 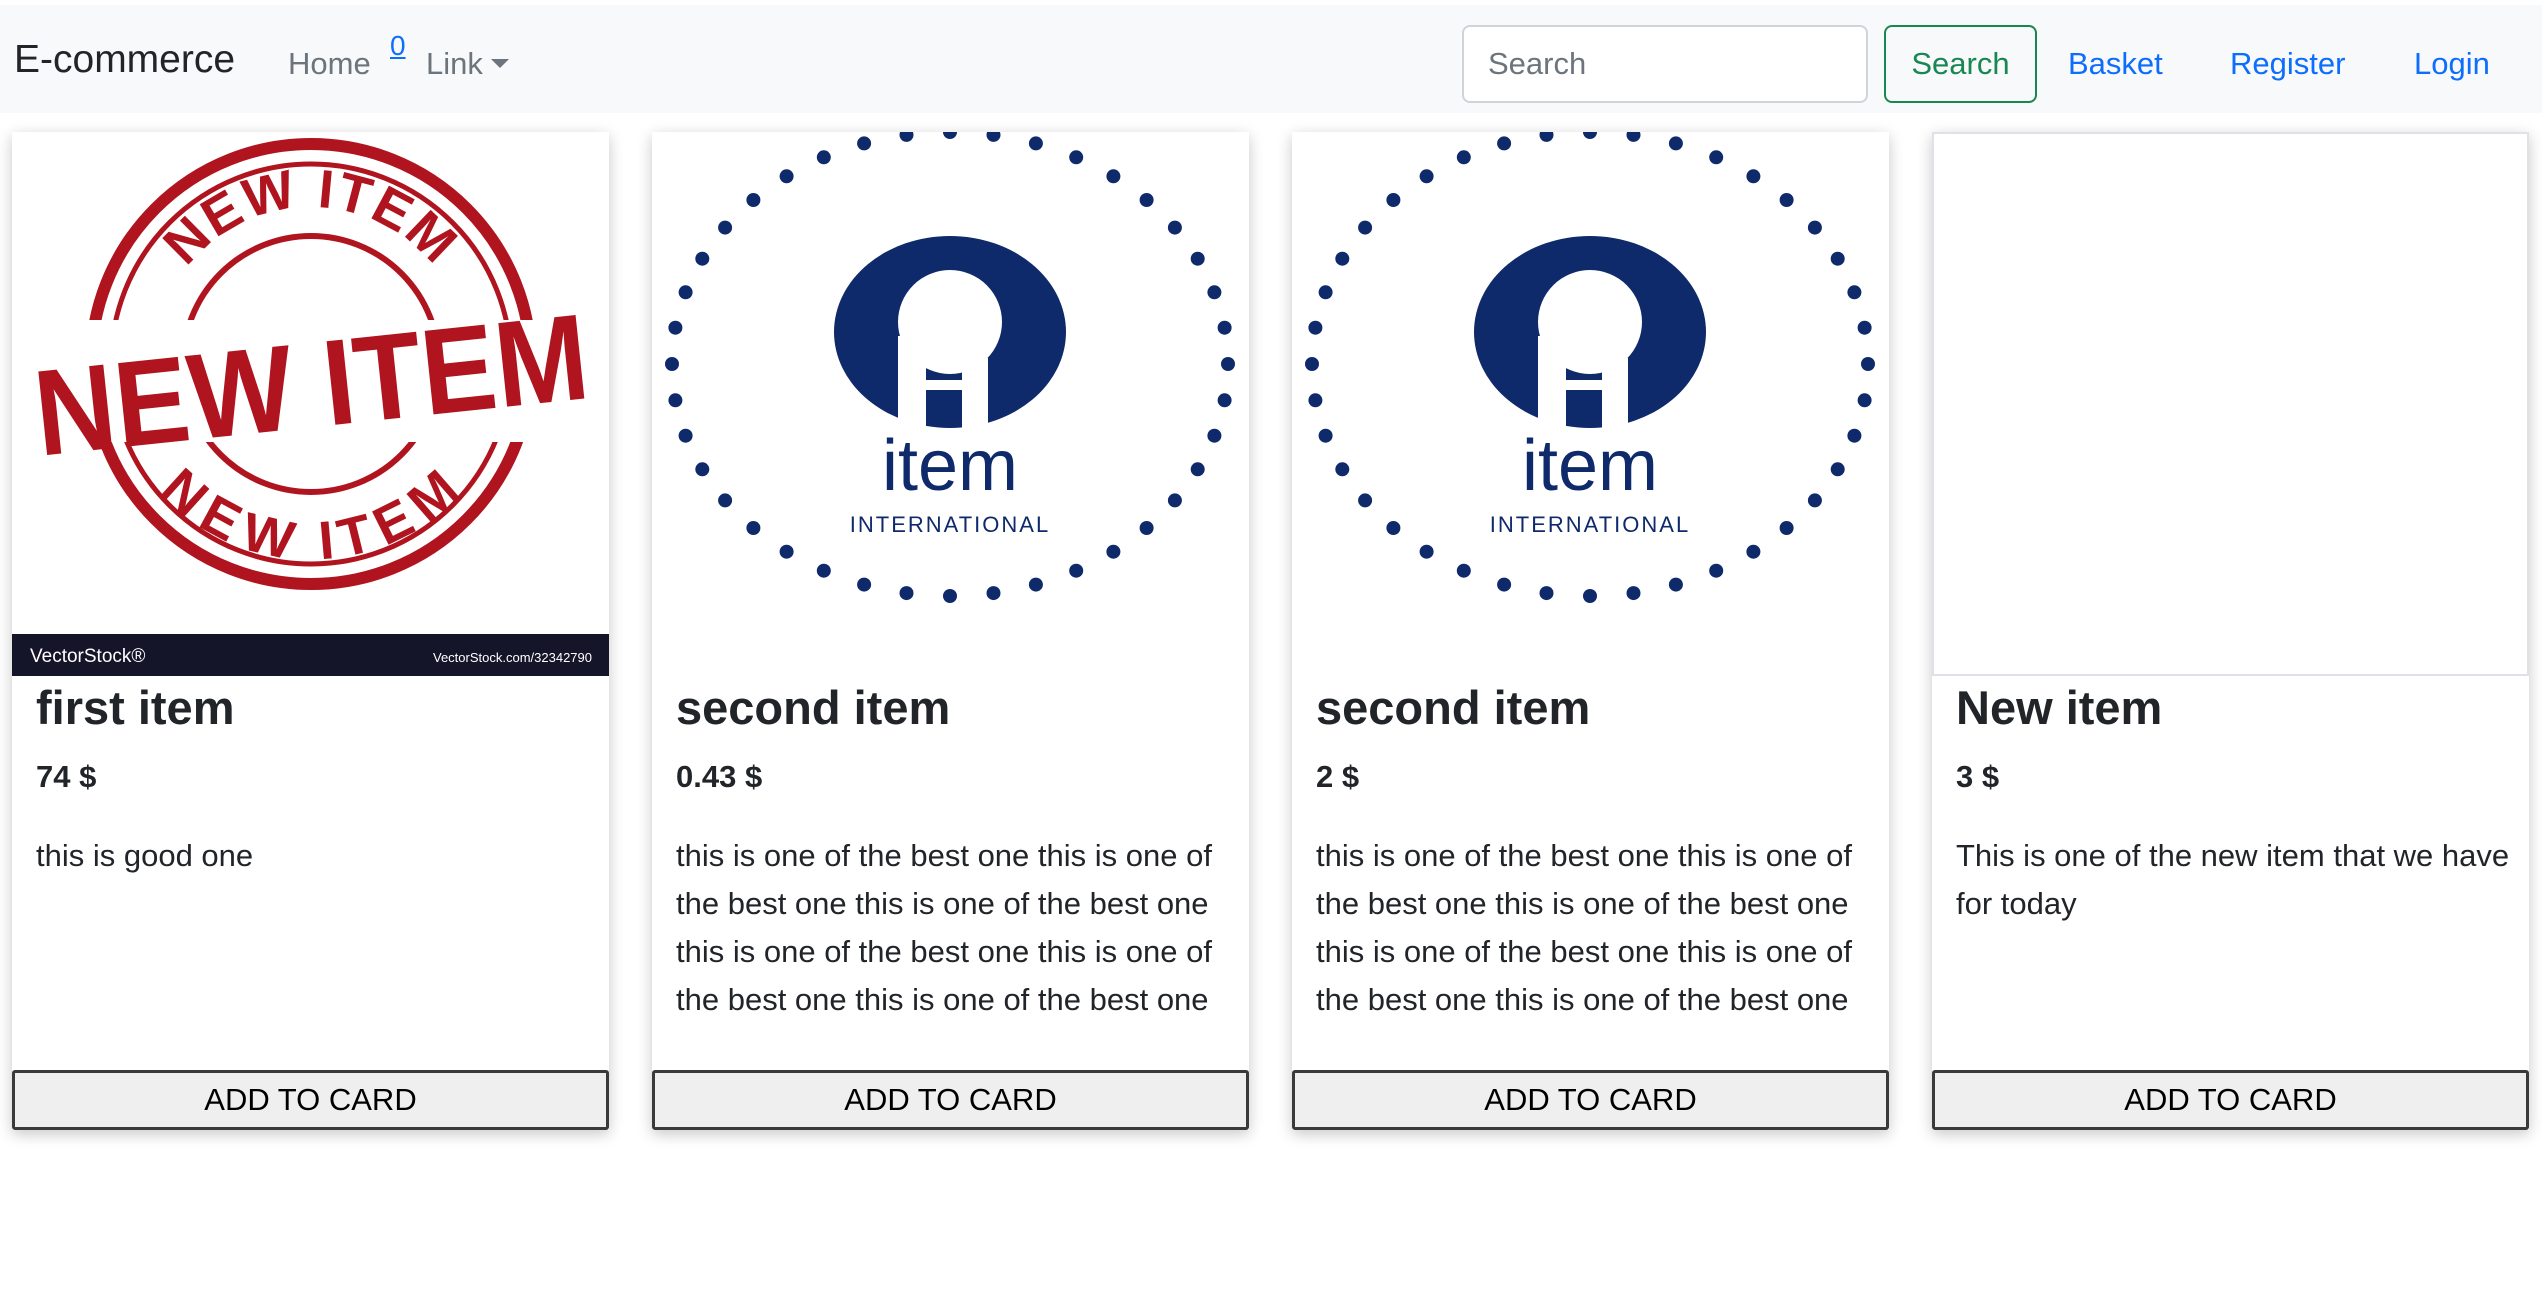 I want to click on product-price: 0.43 $, so click(x=719, y=776).